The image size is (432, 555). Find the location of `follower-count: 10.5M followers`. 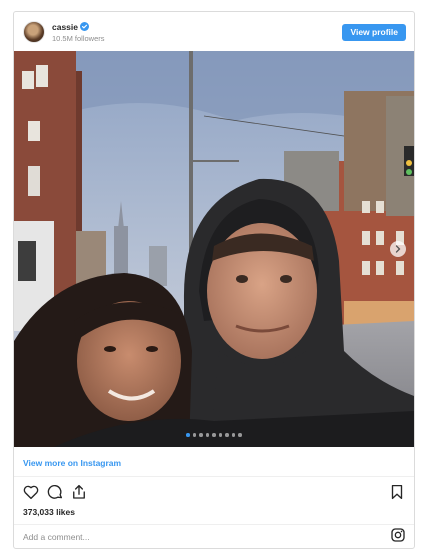

follower-count: 10.5M followers is located at coordinates (78, 38).